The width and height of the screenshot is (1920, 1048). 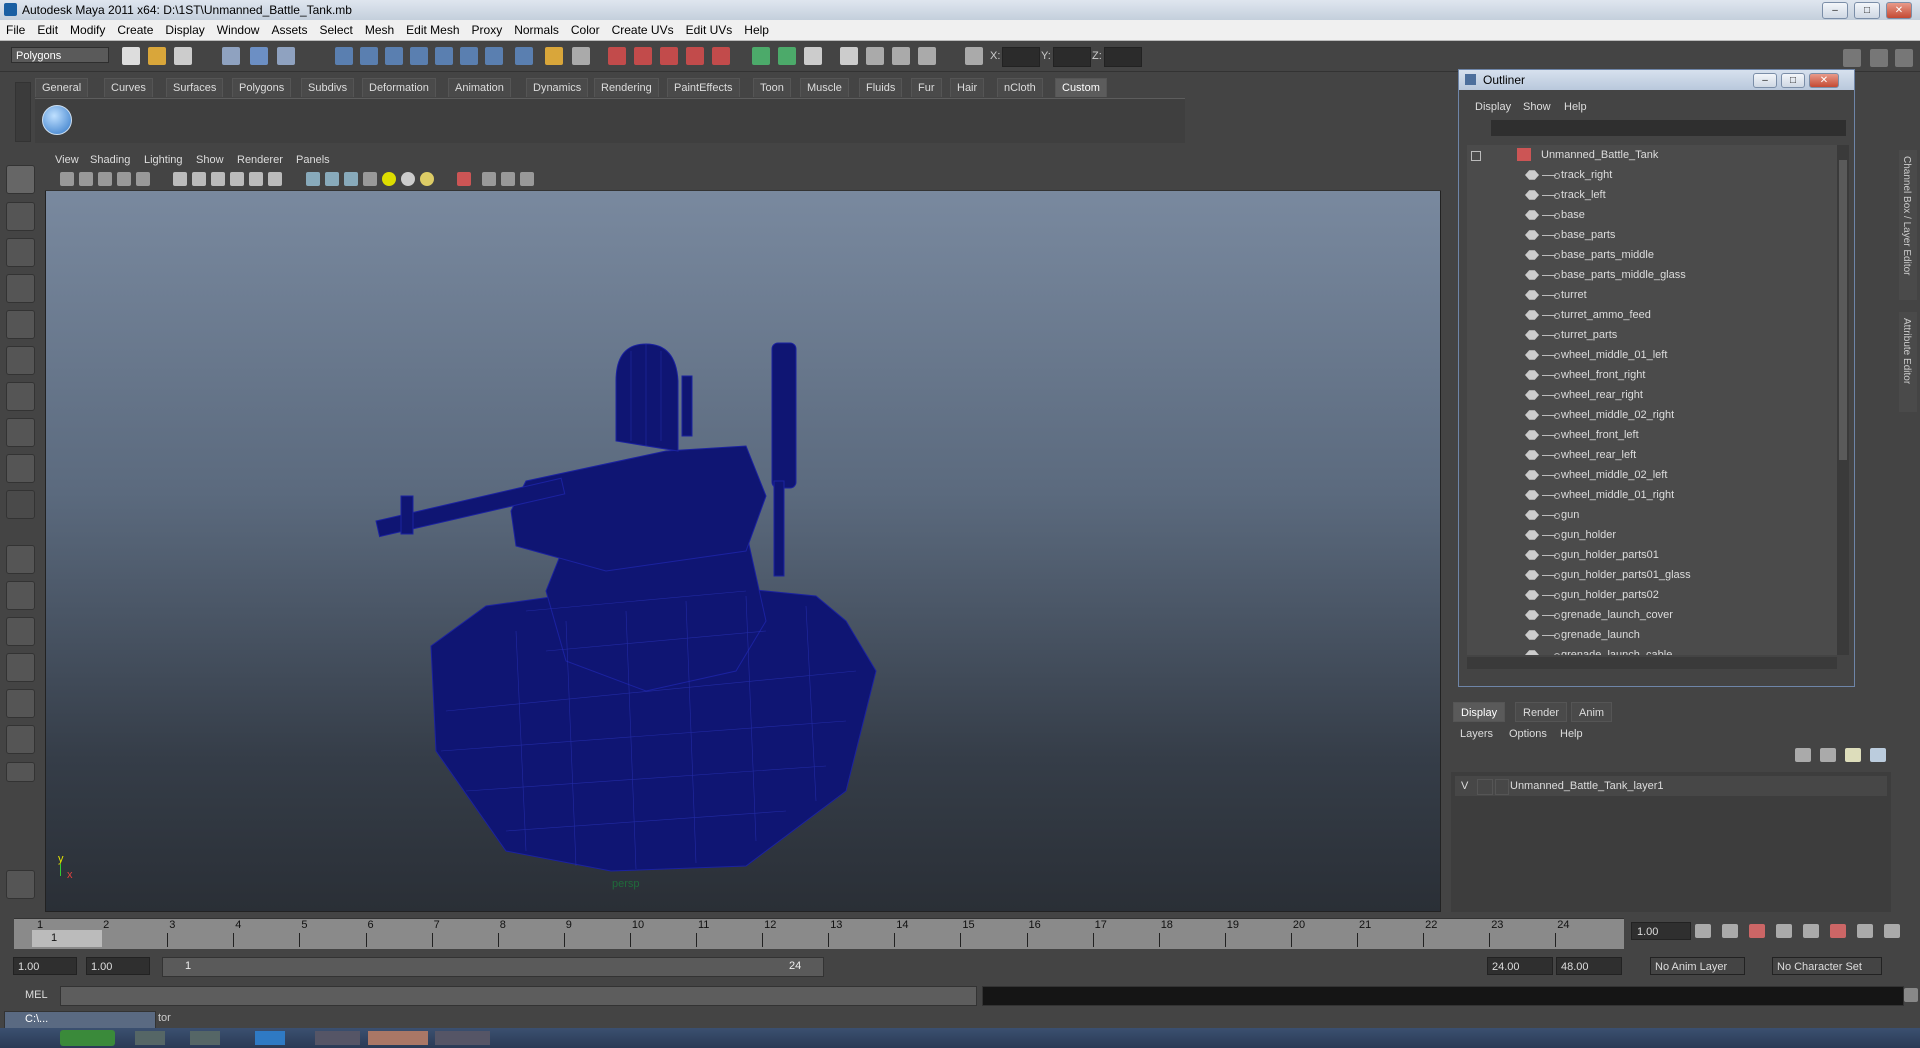 What do you see at coordinates (1520, 966) in the screenshot?
I see `playback-end-field: 24.00` at bounding box center [1520, 966].